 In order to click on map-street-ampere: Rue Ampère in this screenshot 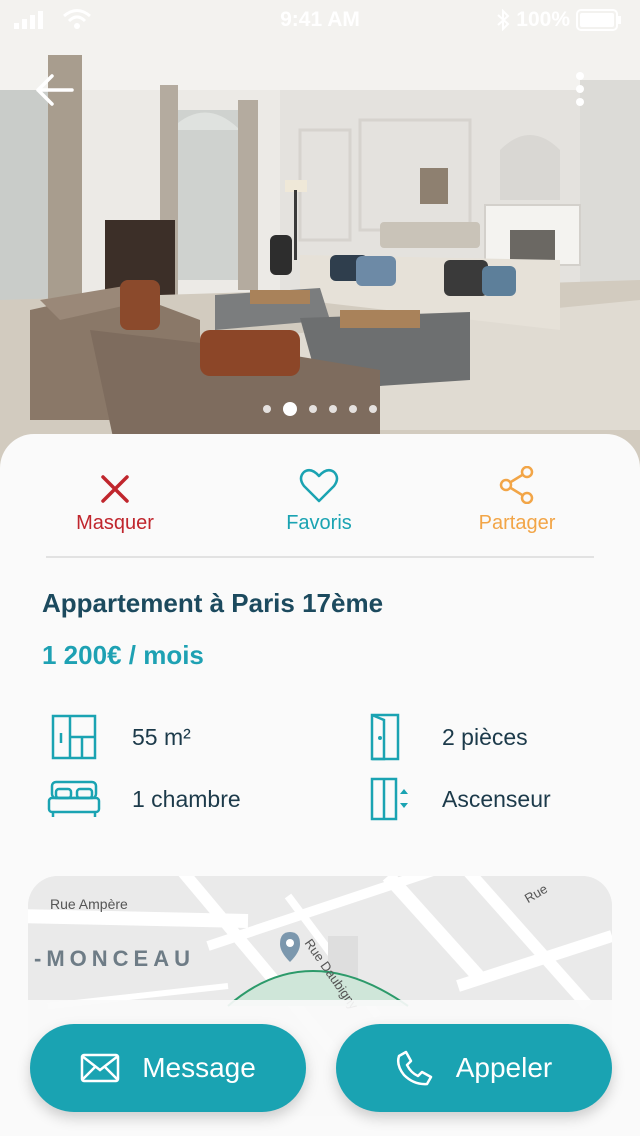, I will do `click(89, 904)`.